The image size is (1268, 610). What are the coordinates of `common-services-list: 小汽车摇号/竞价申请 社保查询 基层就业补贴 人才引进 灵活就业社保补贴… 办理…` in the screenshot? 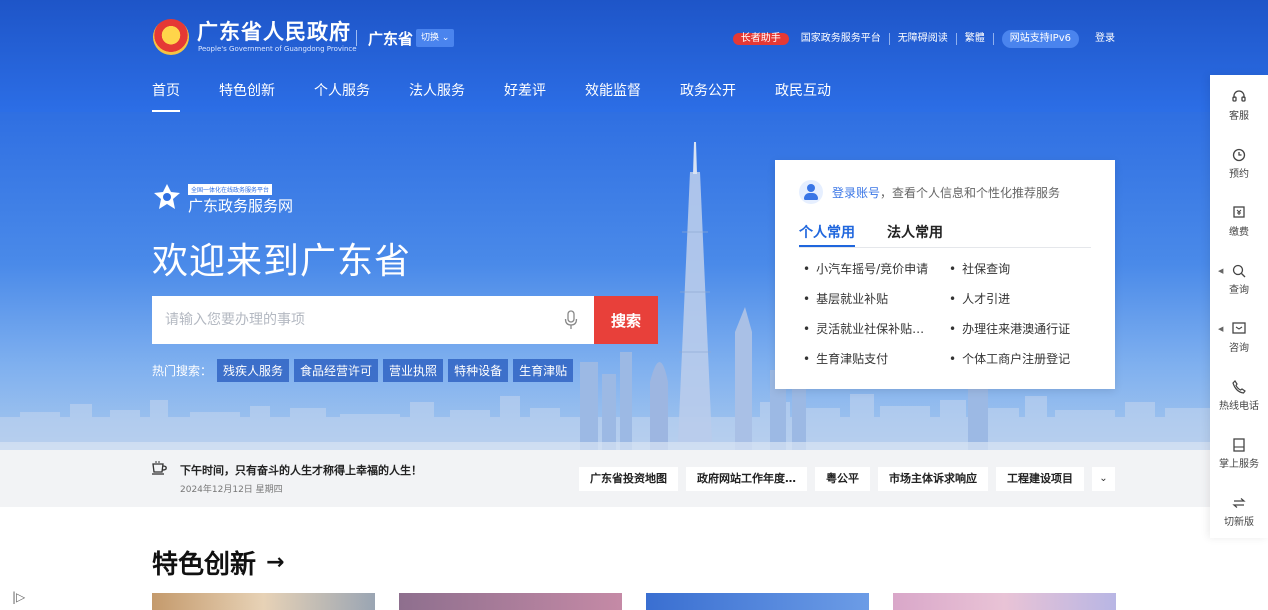 It's located at (948, 314).